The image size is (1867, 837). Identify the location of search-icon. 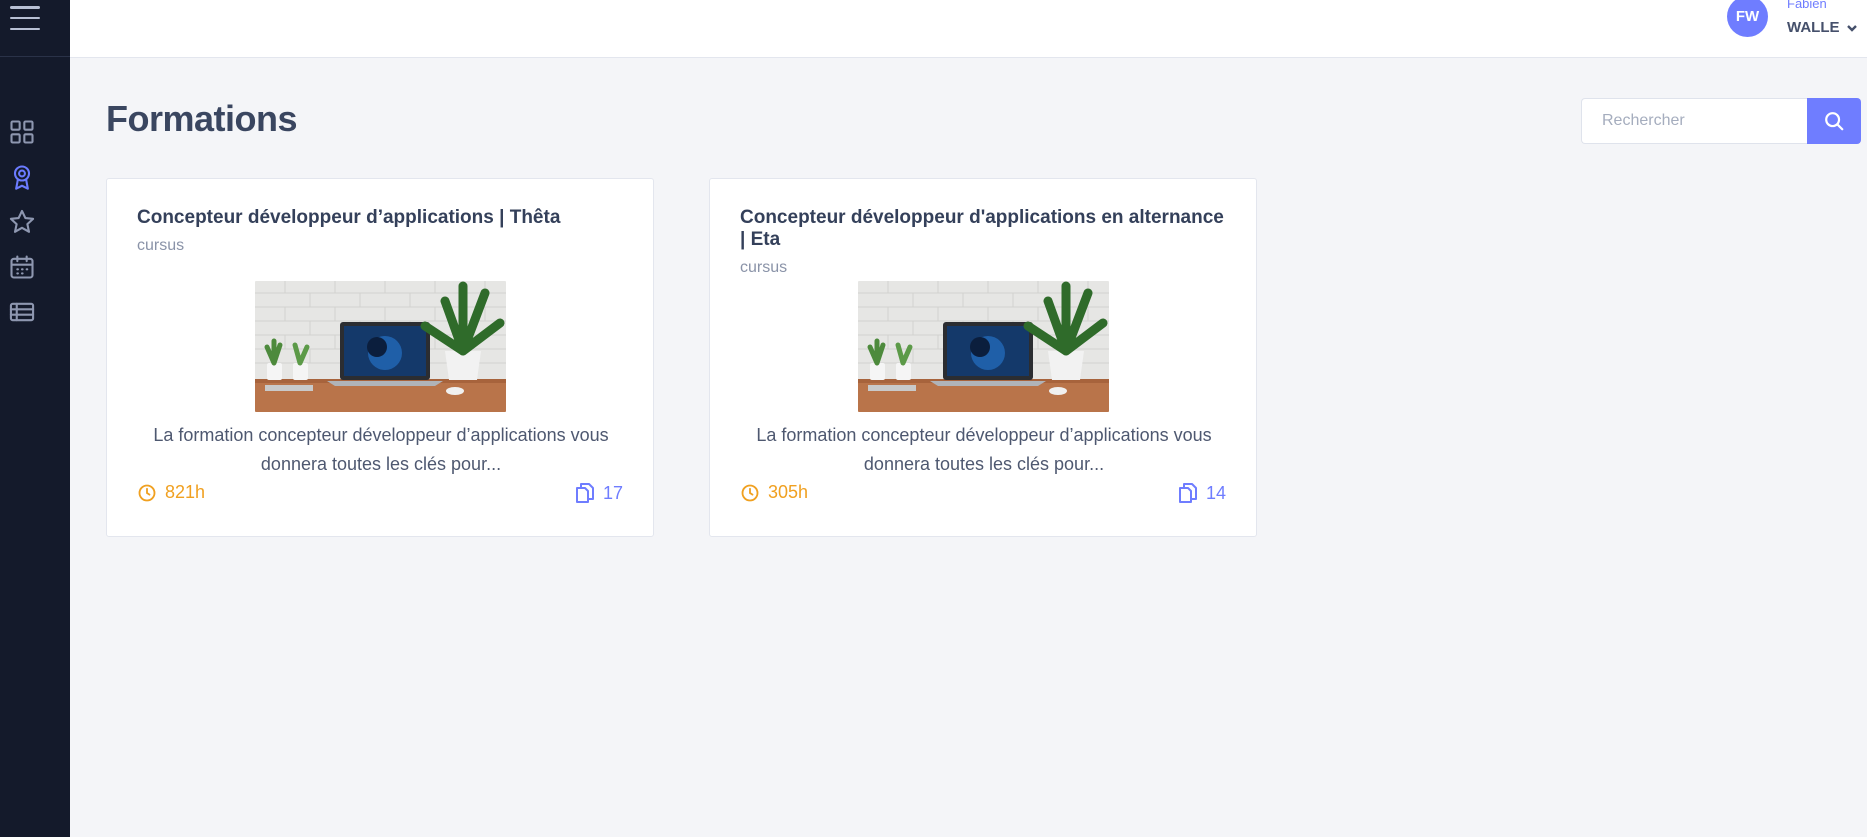
(1834, 121).